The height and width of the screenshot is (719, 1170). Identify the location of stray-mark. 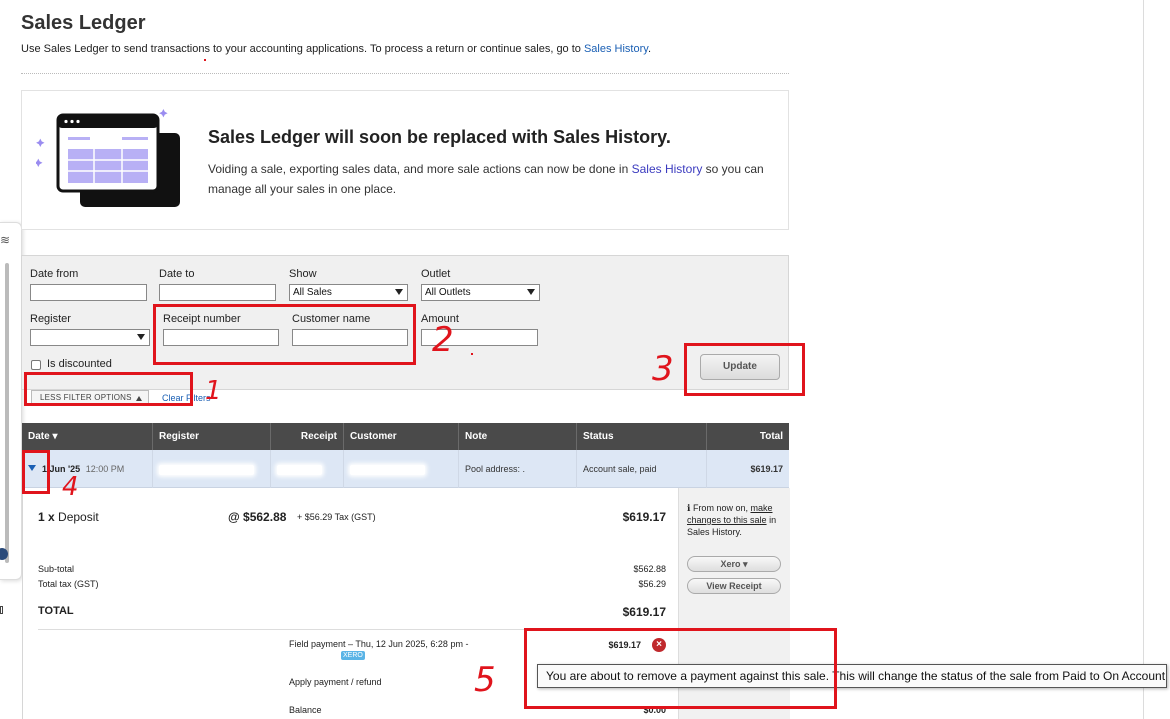
(1, 610).